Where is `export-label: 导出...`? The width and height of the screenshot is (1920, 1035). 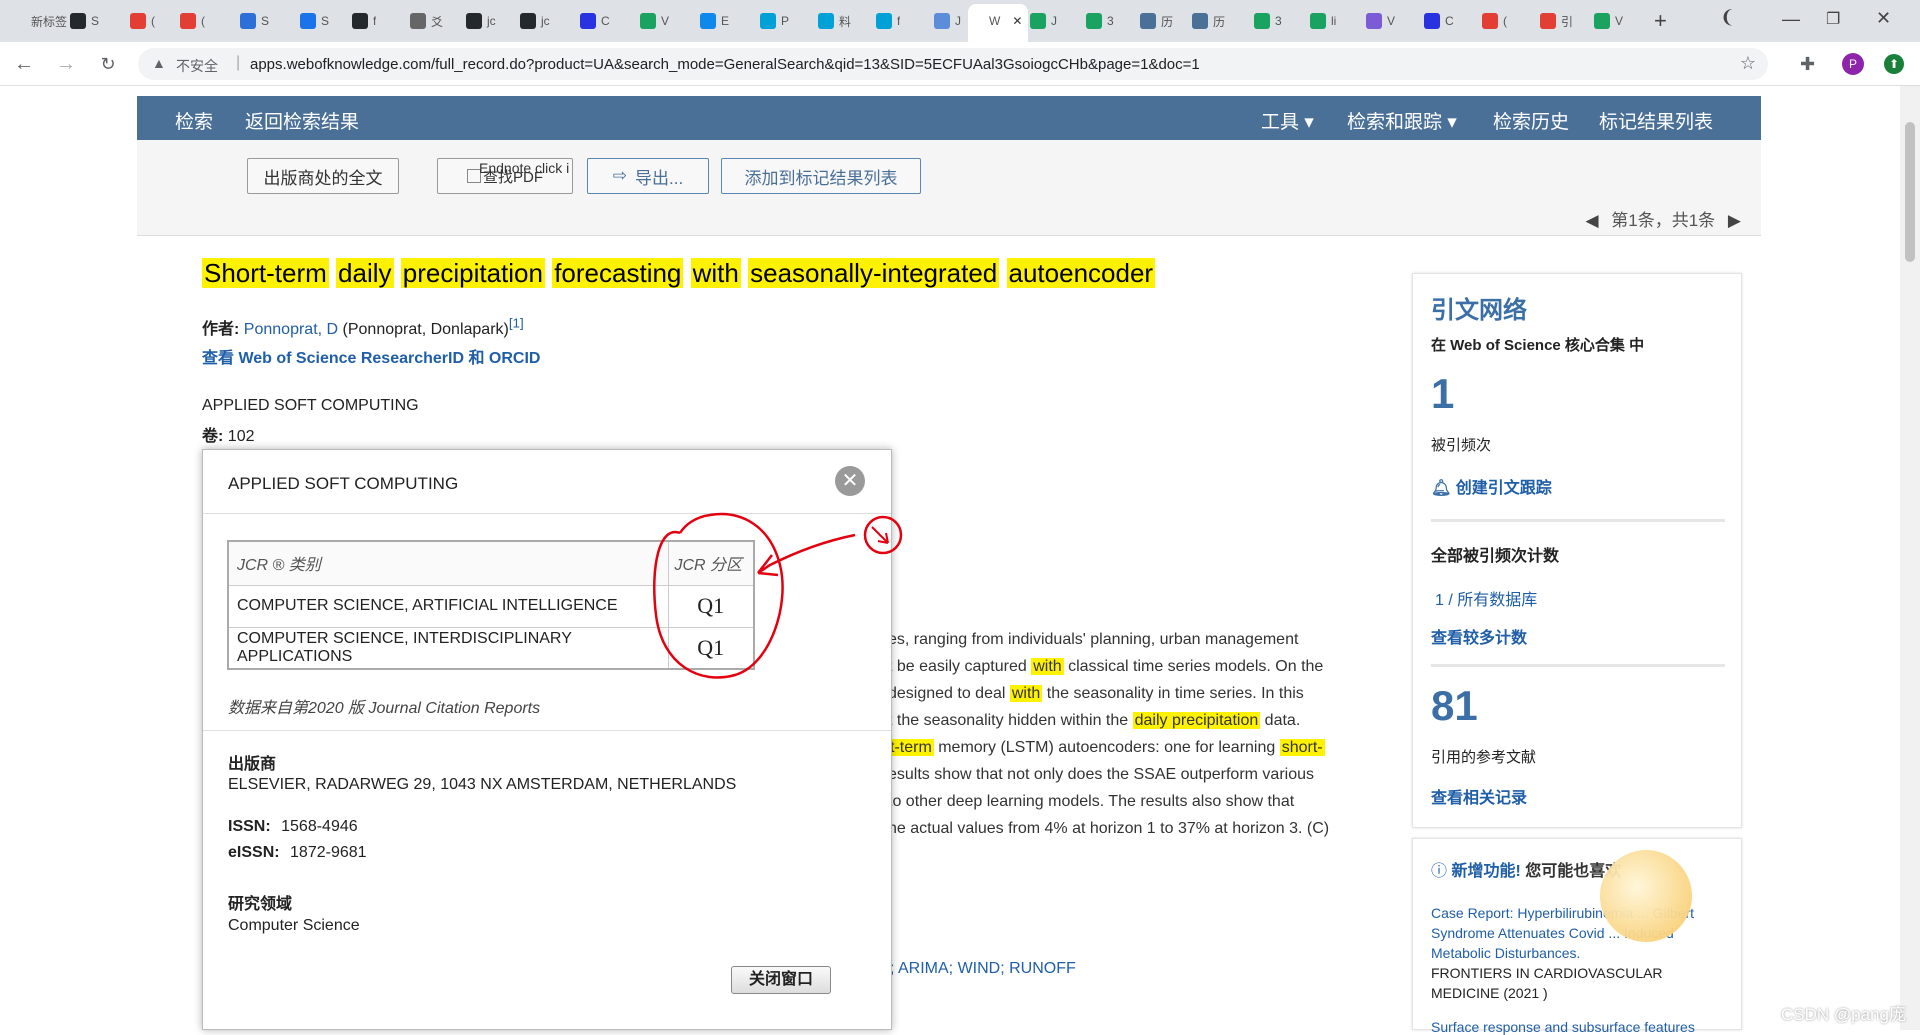 export-label: 导出... is located at coordinates (659, 178).